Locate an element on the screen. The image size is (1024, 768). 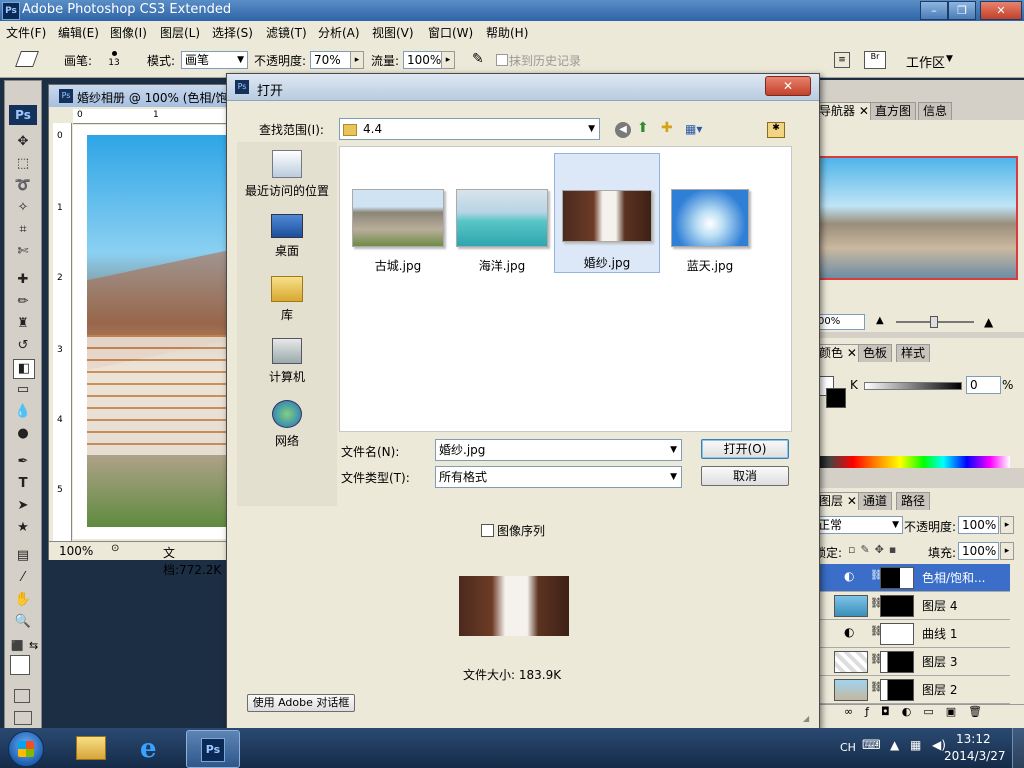
resize-grip-icon: ◢ is located at coordinates (808, 719).